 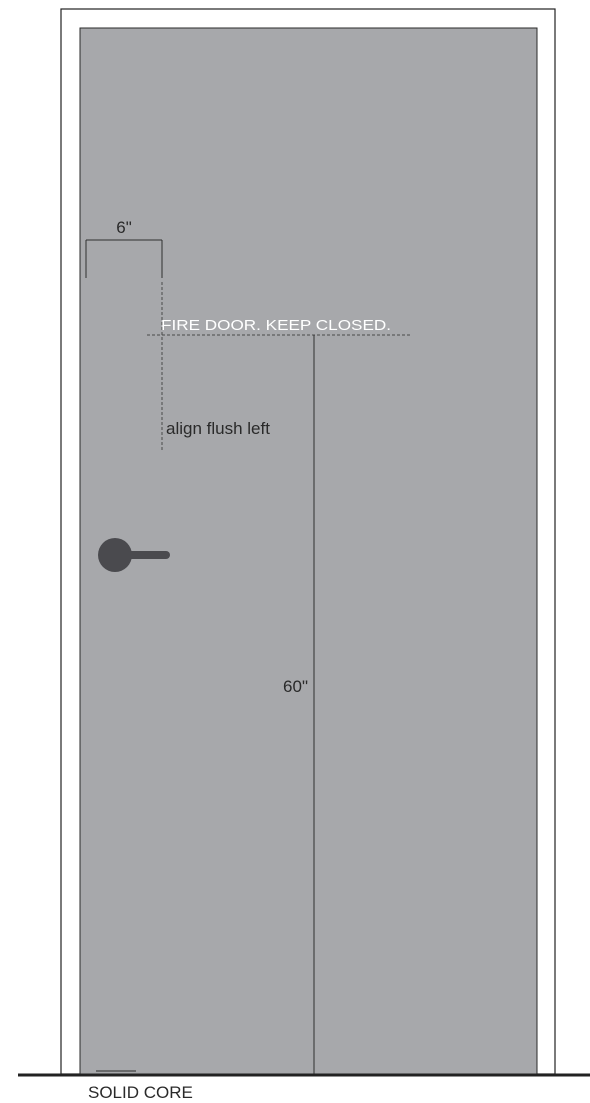 What do you see at coordinates (218, 428) in the screenshot?
I see `alignment-note: align flush left` at bounding box center [218, 428].